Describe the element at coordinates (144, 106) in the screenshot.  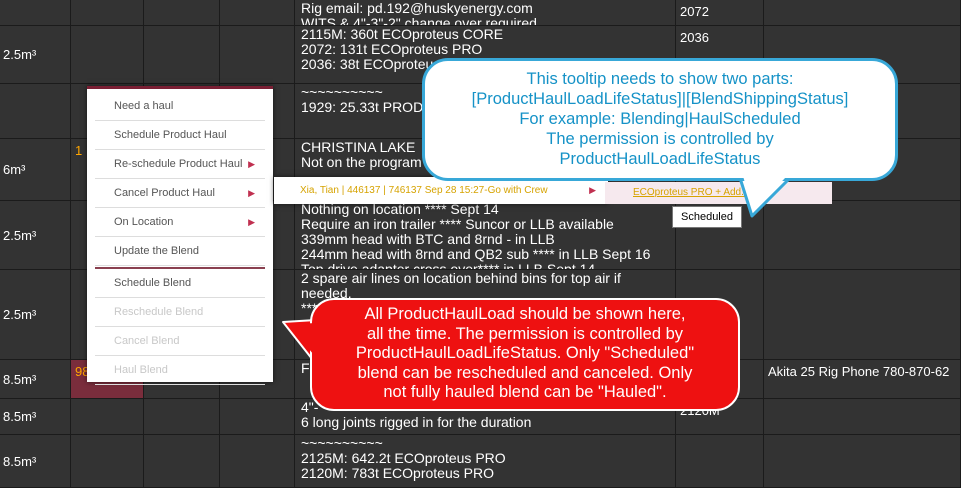
I see `menu-item-label: Need a haul` at that location.